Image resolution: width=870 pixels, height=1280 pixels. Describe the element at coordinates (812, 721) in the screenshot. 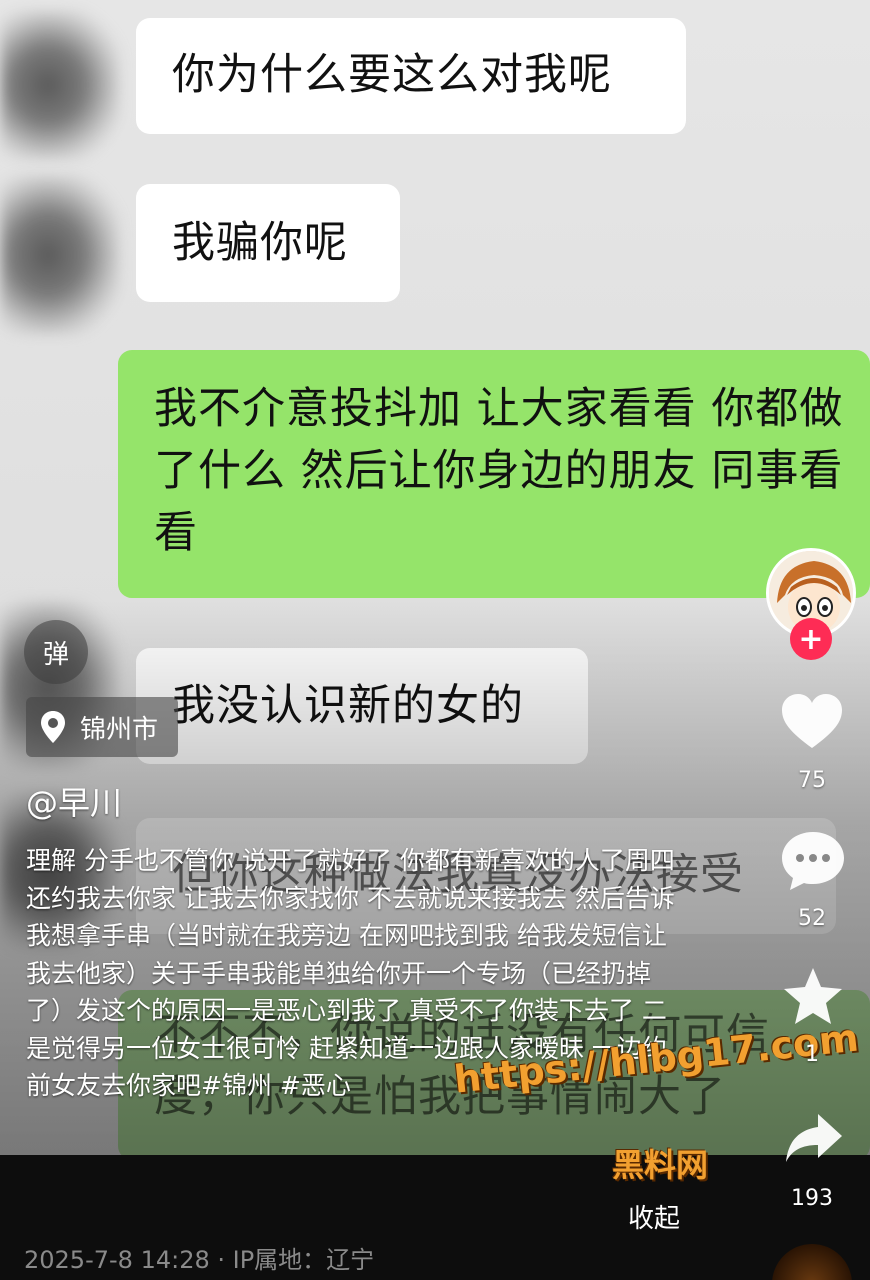

I see `heart-icon` at that location.